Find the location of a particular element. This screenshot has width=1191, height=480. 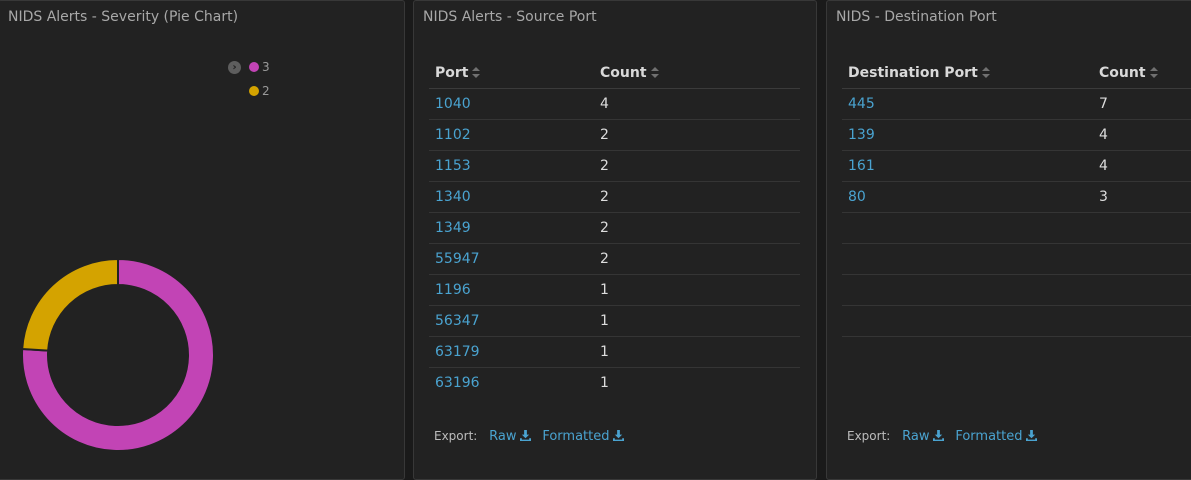

port-link: 55947 is located at coordinates (457, 259).